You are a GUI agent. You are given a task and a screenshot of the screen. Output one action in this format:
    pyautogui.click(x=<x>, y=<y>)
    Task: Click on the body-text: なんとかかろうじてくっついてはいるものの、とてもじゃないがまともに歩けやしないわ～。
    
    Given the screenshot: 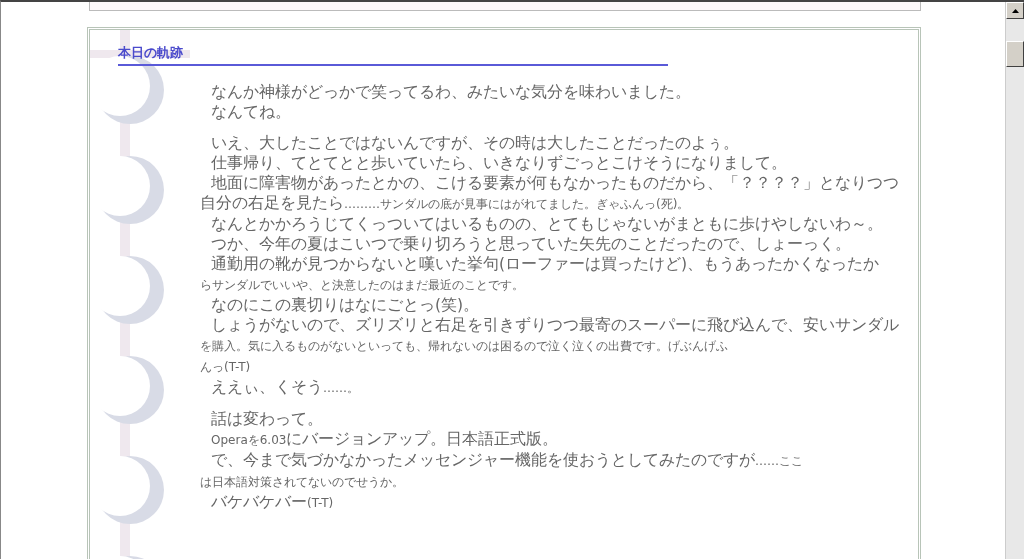 What is the action you would take?
    pyautogui.click(x=547, y=224)
    